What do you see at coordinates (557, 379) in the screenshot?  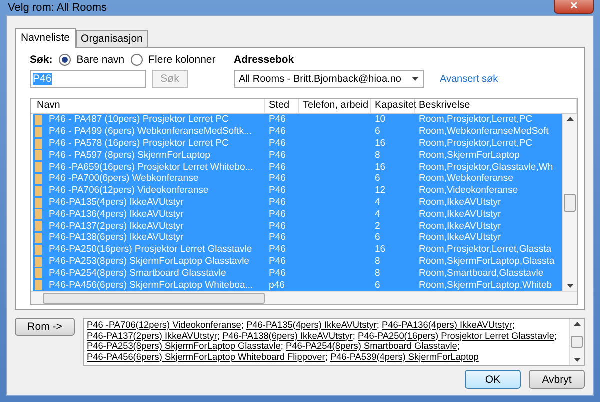 I see `cancel-button: Avbryt` at bounding box center [557, 379].